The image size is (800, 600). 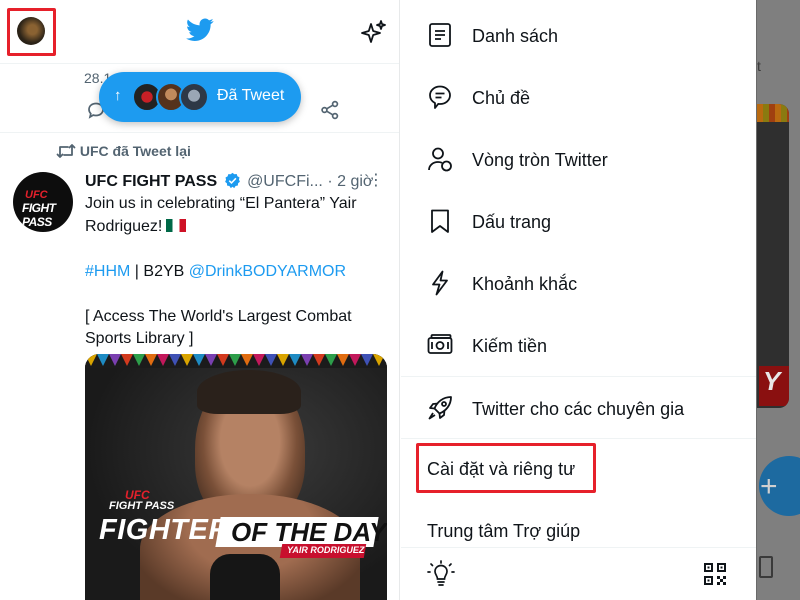 What do you see at coordinates (218, 316) in the screenshot?
I see `tweet-text-line: [ Access The World's Largest Combat` at bounding box center [218, 316].